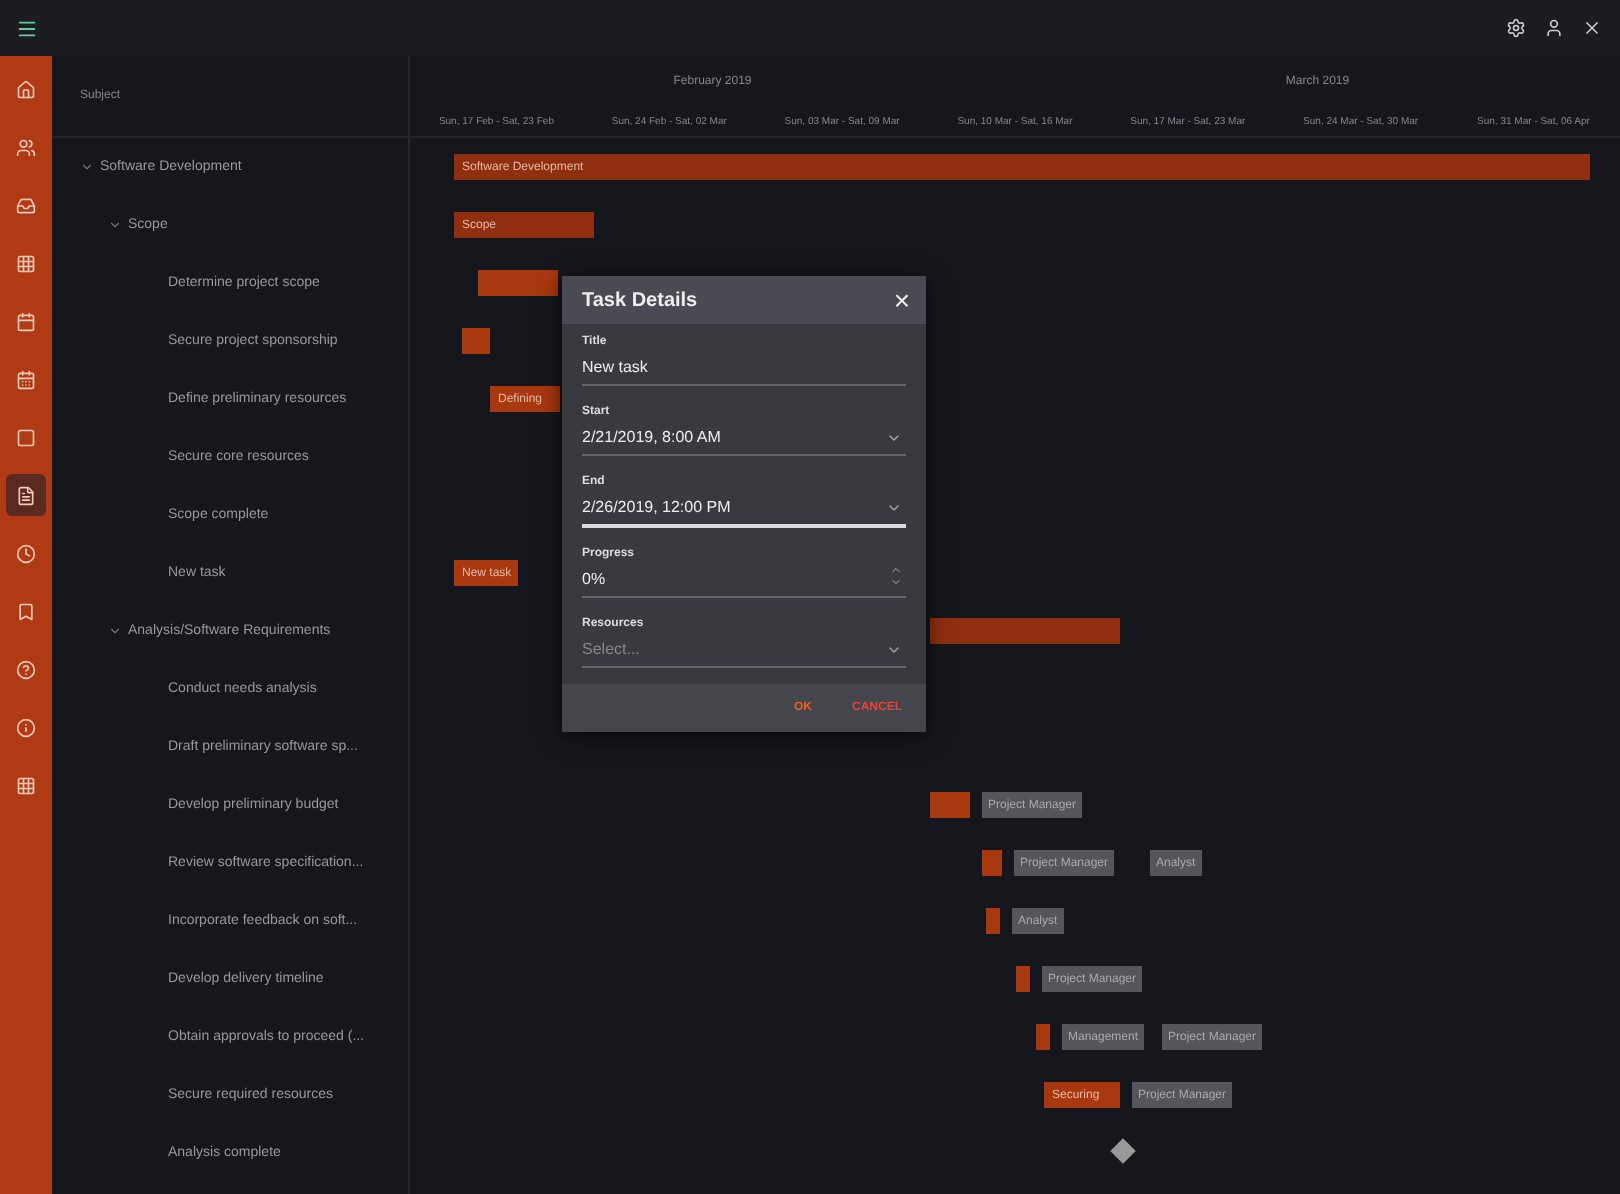  What do you see at coordinates (744, 442) in the screenshot?
I see `input-field: 2/21/2019, 8:00 AM` at bounding box center [744, 442].